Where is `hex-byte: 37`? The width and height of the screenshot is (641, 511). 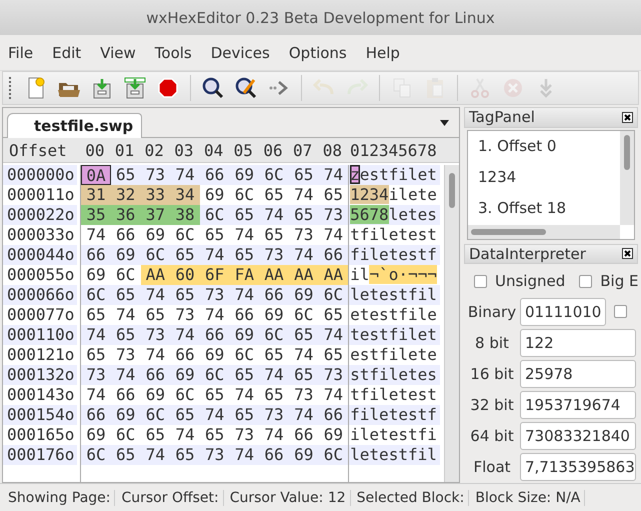
hex-byte: 37 is located at coordinates (155, 215).